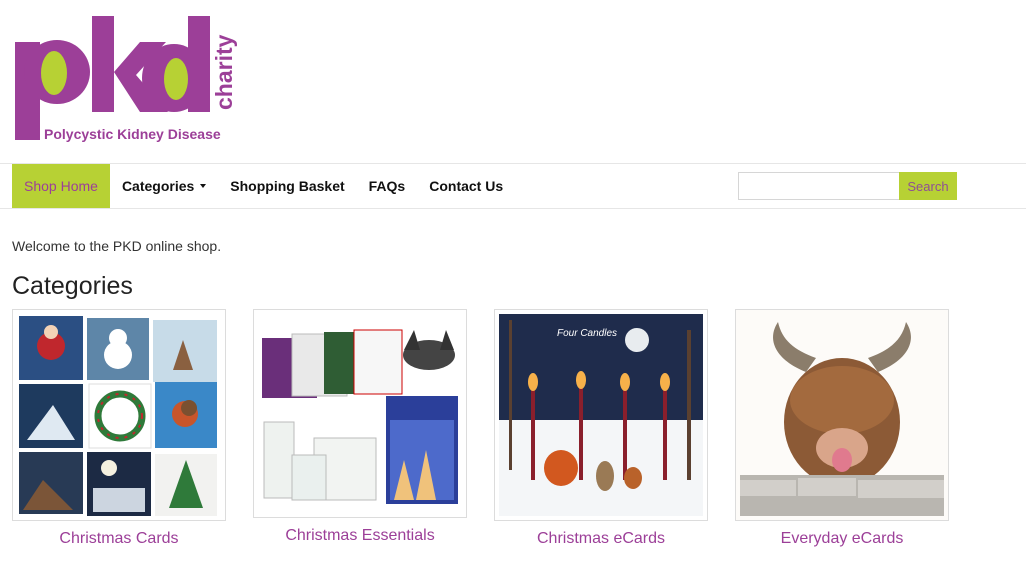  I want to click on category-card-christmas-essentials: Christmas Essentials, so click(360, 427).